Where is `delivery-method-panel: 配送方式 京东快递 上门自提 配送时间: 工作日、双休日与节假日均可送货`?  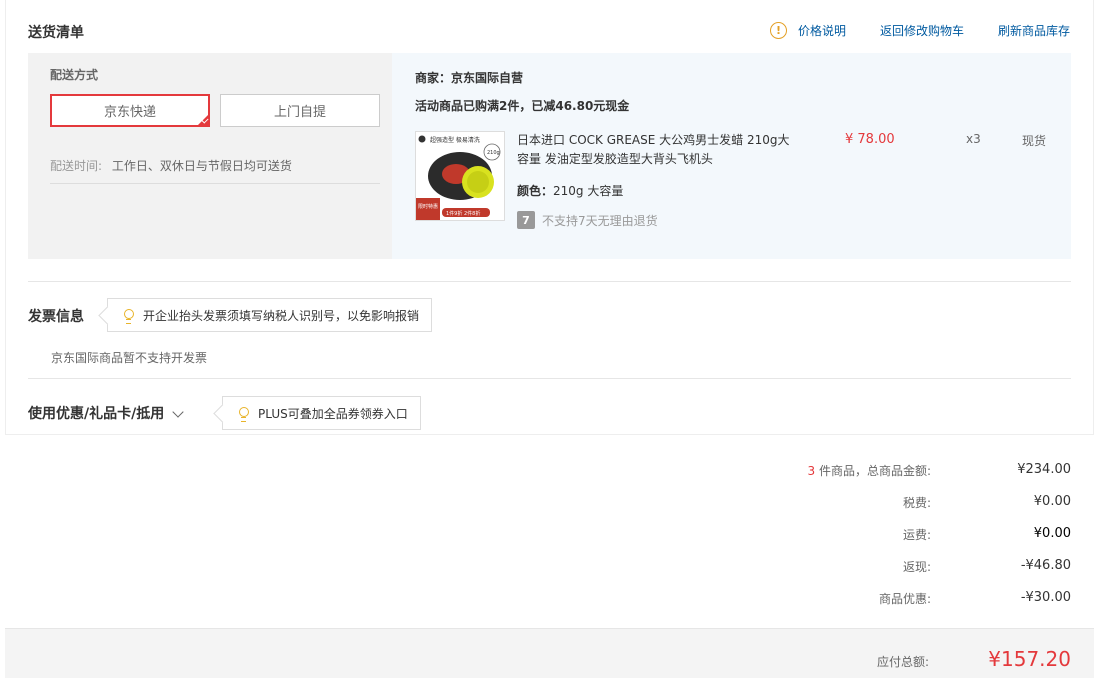
delivery-method-panel: 配送方式 京东快递 上门自提 配送时间: 工作日、双休日与节假日均可送货 is located at coordinates (210, 156).